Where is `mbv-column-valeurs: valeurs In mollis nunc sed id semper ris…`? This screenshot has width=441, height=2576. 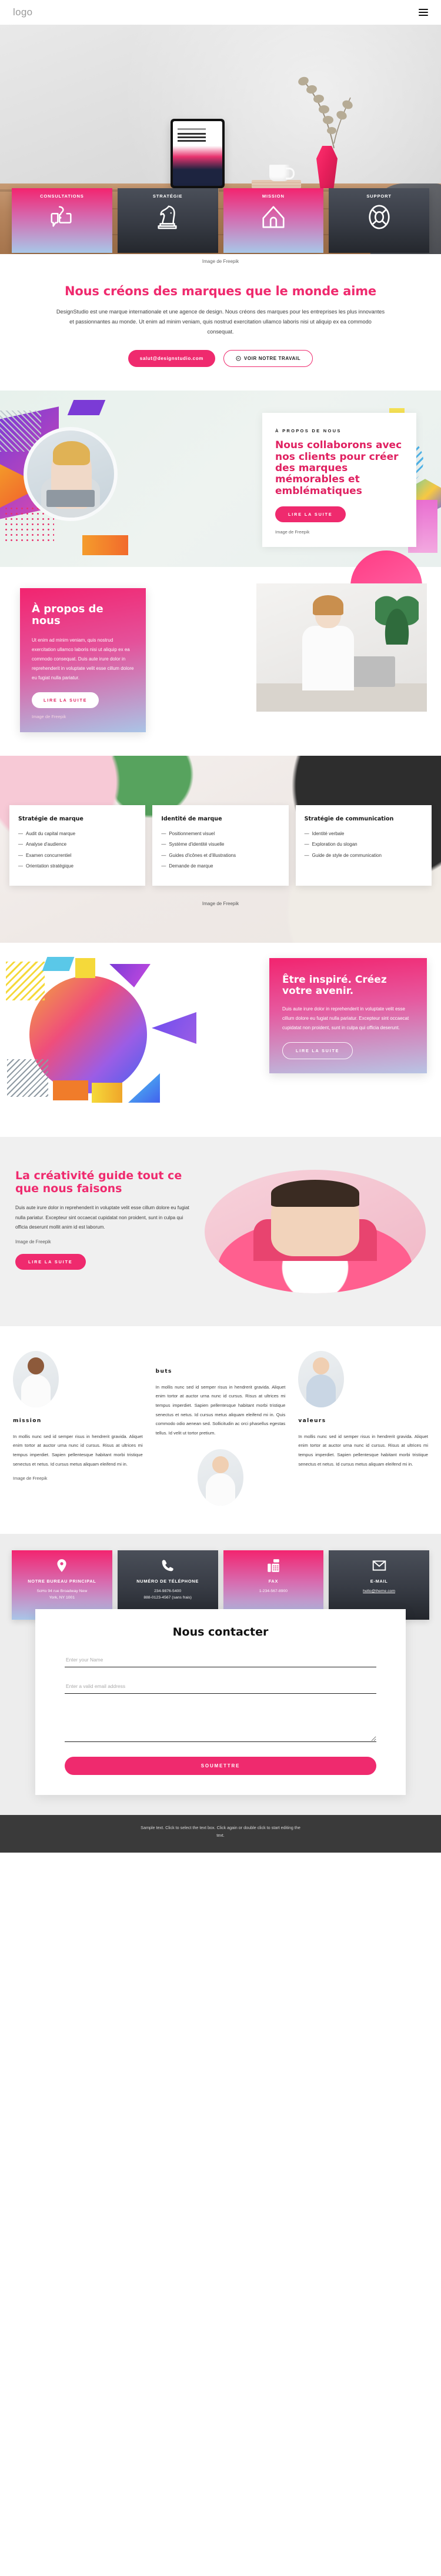
mbv-column-valeurs: valeurs In mollis nunc sed id semper ris… is located at coordinates (363, 1409).